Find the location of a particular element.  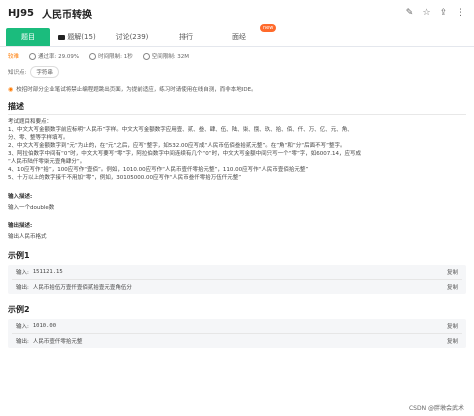

example-2-output-row: 输出: 人民币壹仟零拾元整 复制 is located at coordinates (237, 341).